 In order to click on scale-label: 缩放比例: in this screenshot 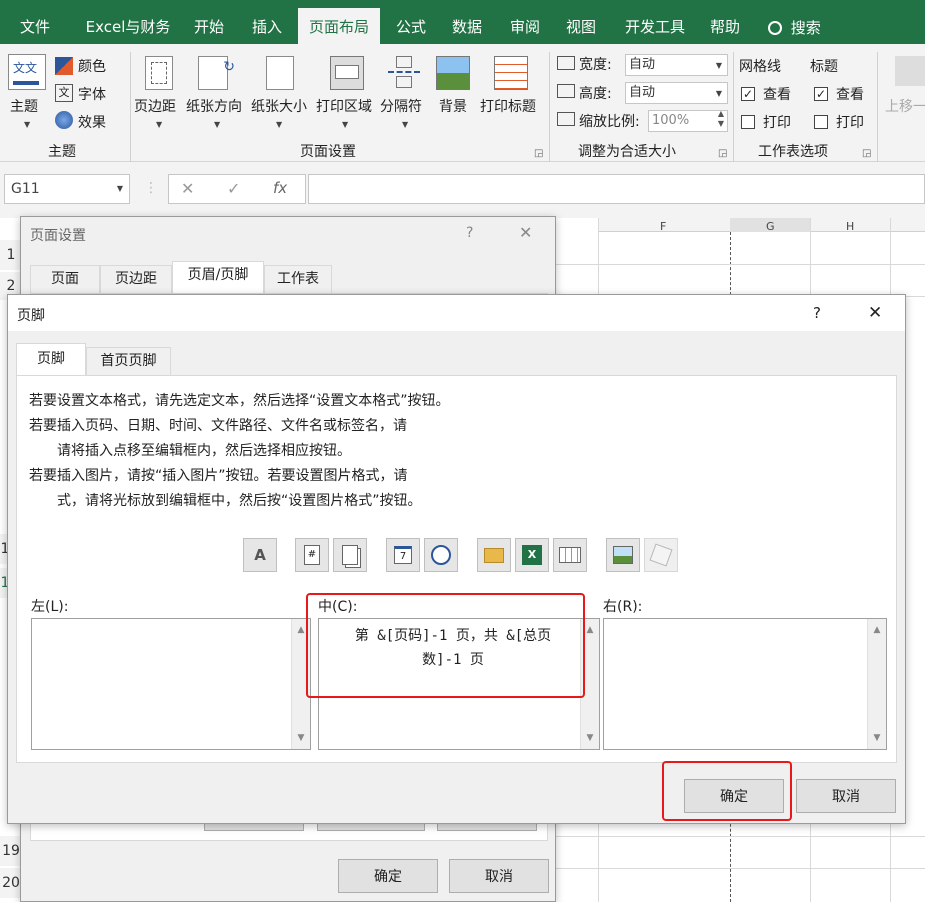, I will do `click(609, 122)`.